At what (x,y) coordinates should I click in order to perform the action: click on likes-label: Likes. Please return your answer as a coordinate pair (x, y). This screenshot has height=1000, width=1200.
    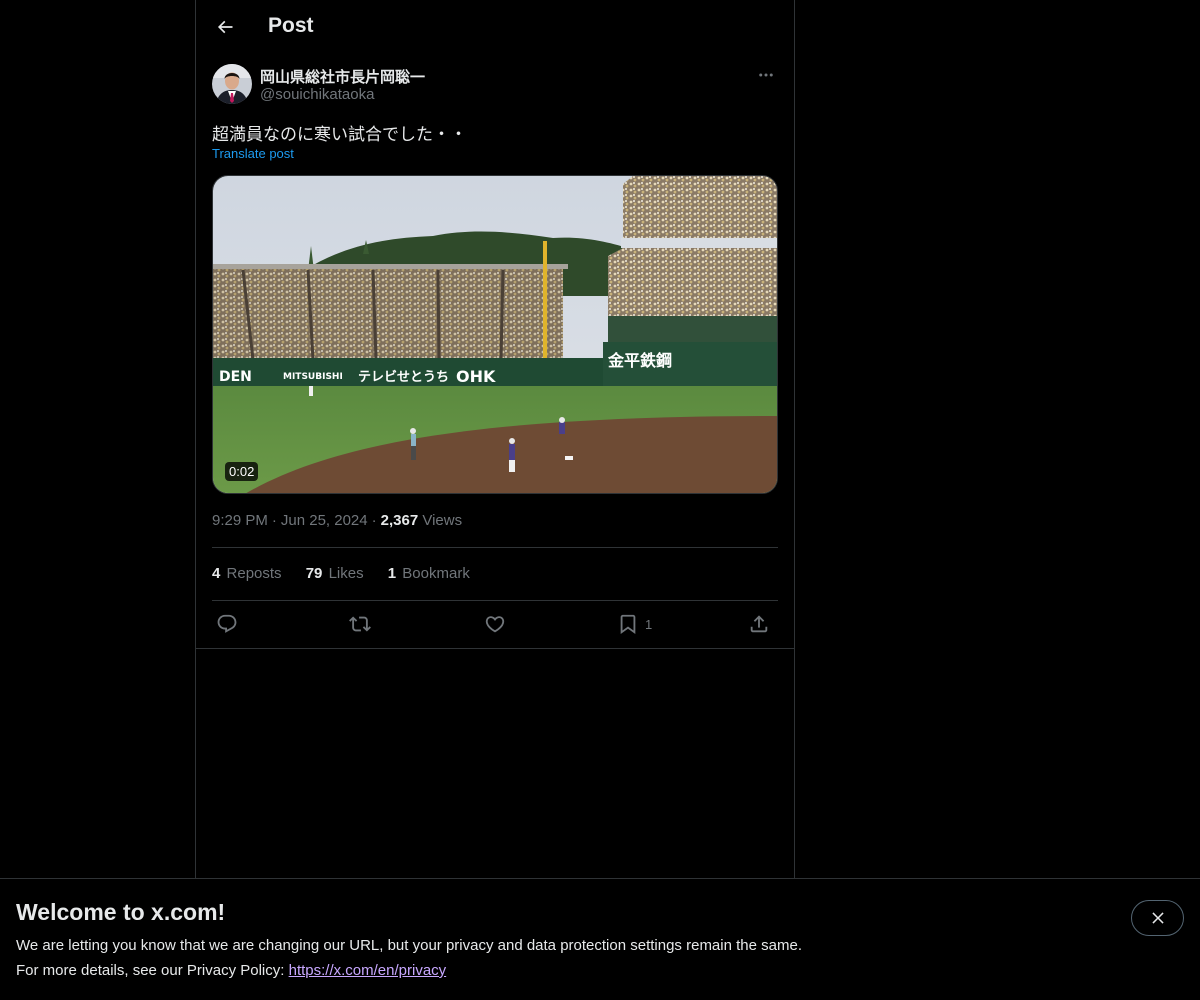
    Looking at the image, I should click on (346, 573).